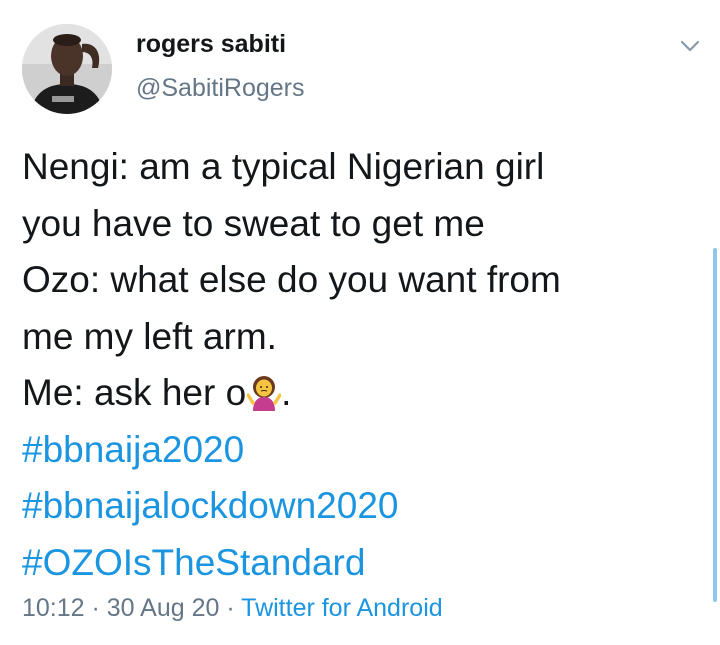  What do you see at coordinates (341, 608) in the screenshot?
I see `tweet-source-link: Twitter for Android` at bounding box center [341, 608].